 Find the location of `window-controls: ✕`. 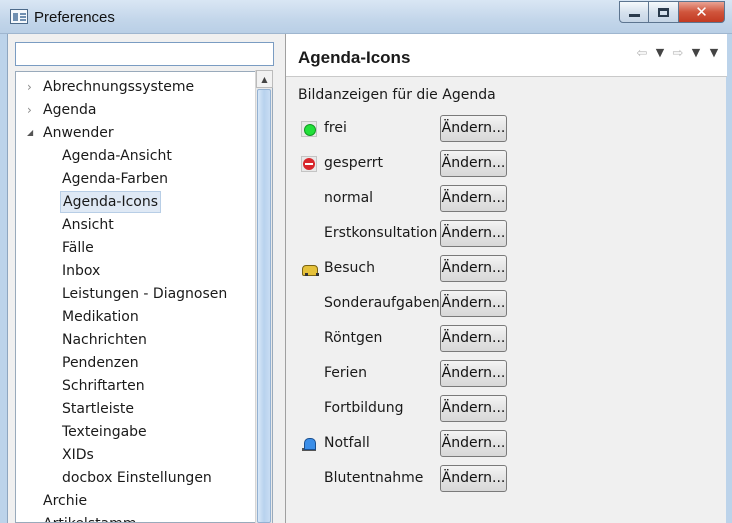

window-controls: ✕ is located at coordinates (672, 12).